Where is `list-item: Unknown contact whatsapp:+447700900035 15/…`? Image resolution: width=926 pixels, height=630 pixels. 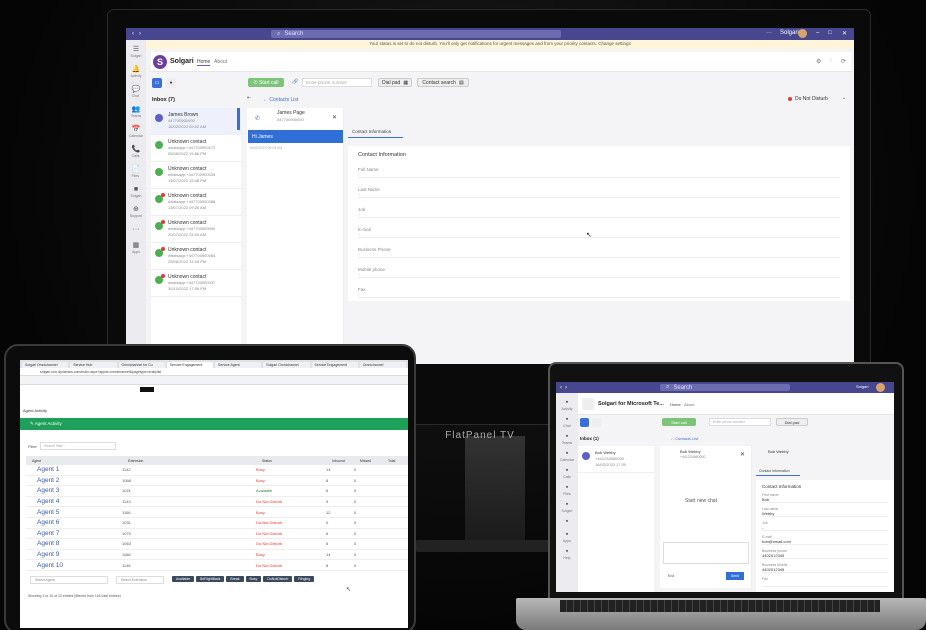 list-item: Unknown contact whatsapp:+447700900035 15/… is located at coordinates (196, 175).